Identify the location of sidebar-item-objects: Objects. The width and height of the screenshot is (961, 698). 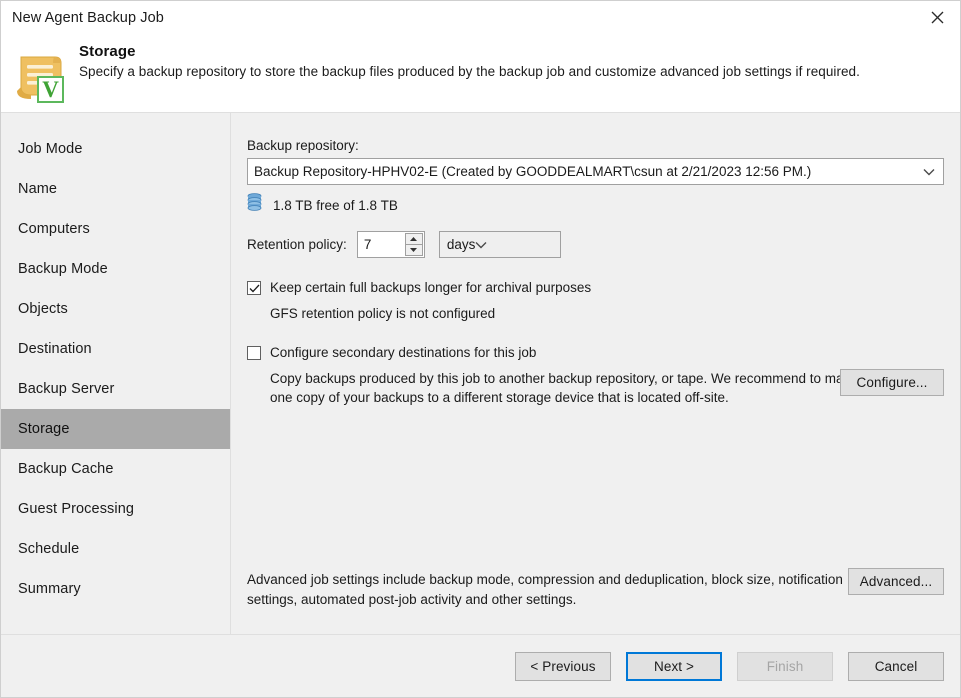
(115, 309).